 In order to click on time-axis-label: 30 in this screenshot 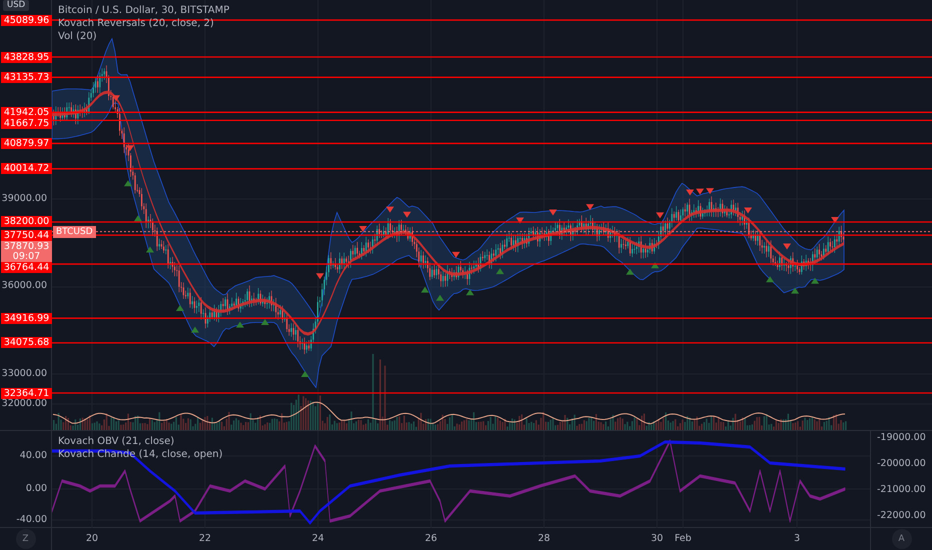, I will do `click(657, 539)`.